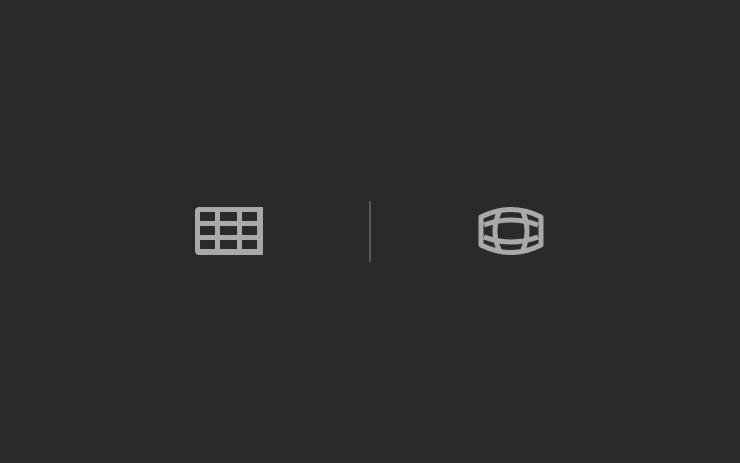 The width and height of the screenshot is (740, 463). I want to click on grid-icon, so click(229, 231).